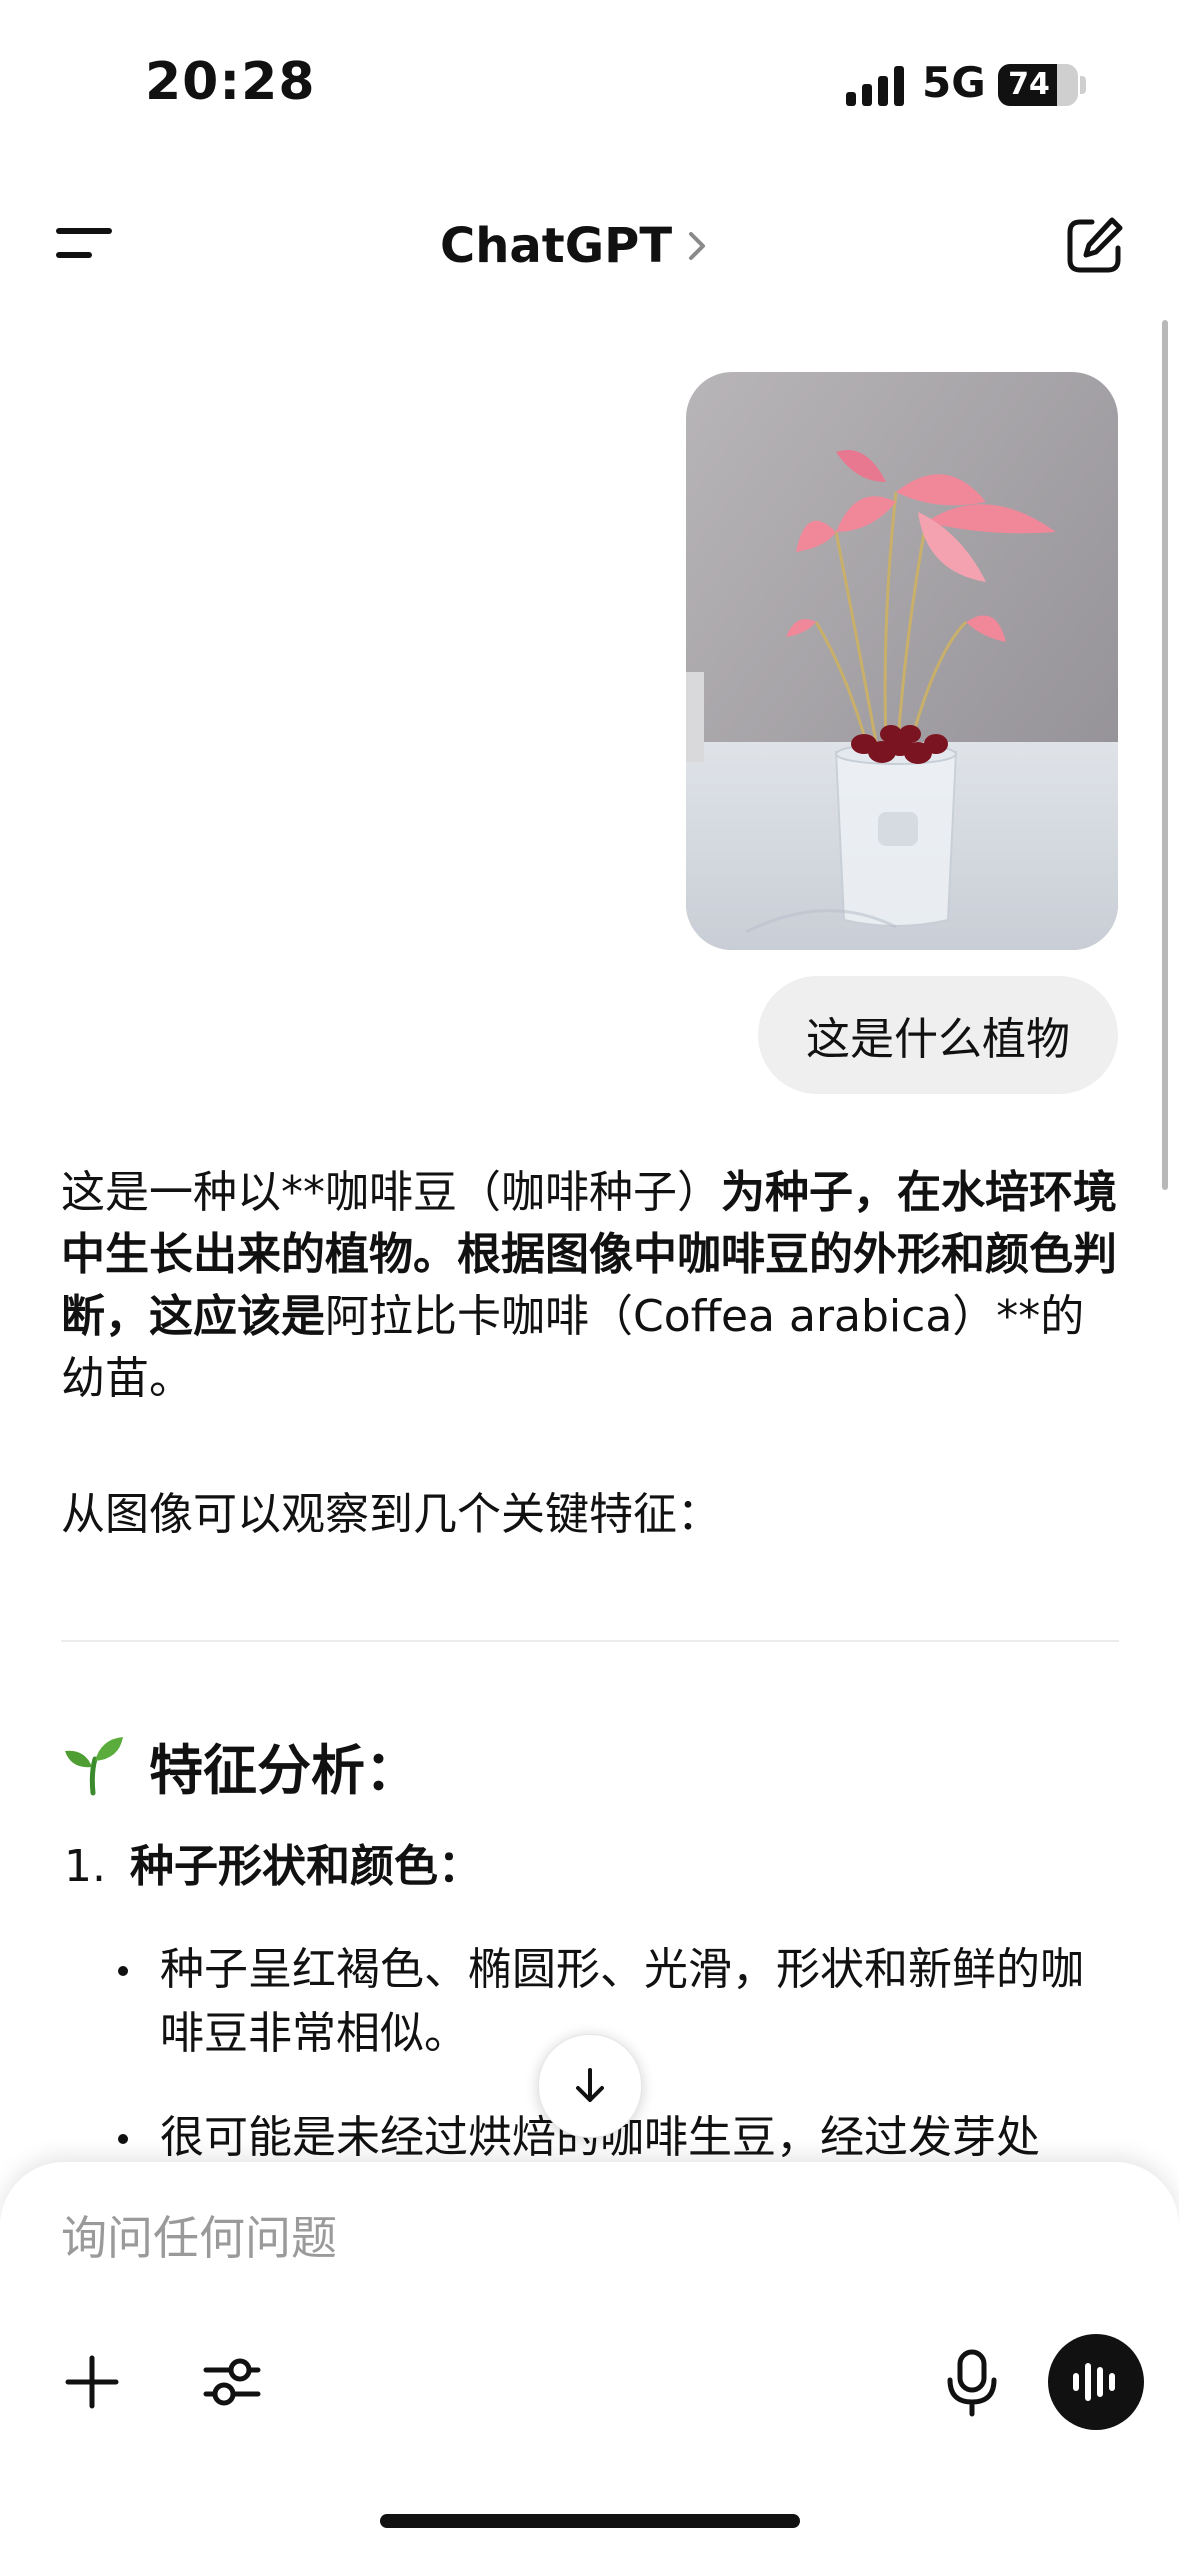 This screenshot has height=2556, width=1179. I want to click on voice-mode-button, so click(1096, 2382).